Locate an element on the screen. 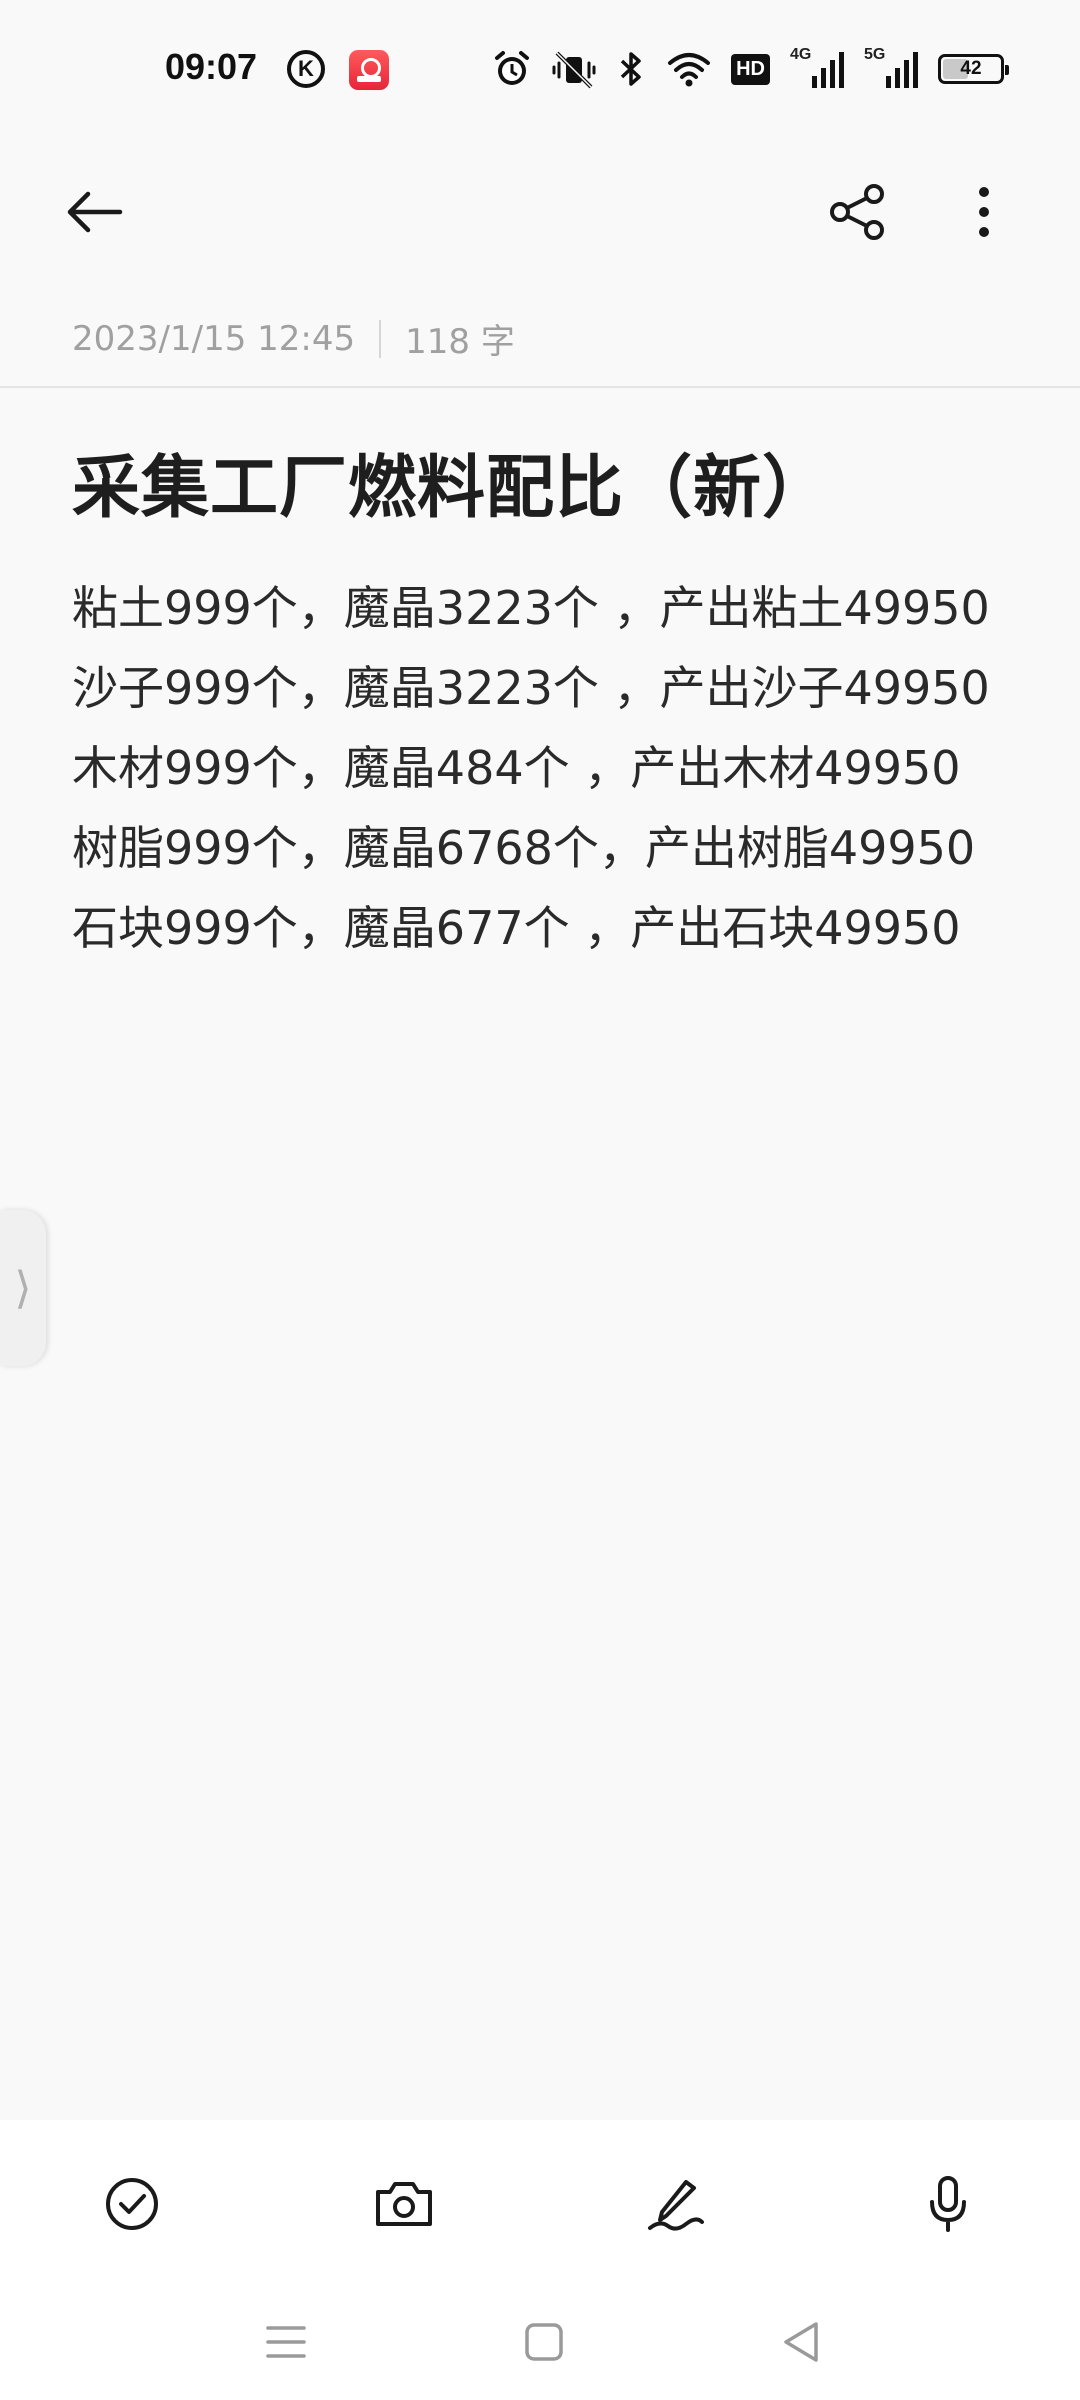  microphone-icon is located at coordinates (948, 2204).